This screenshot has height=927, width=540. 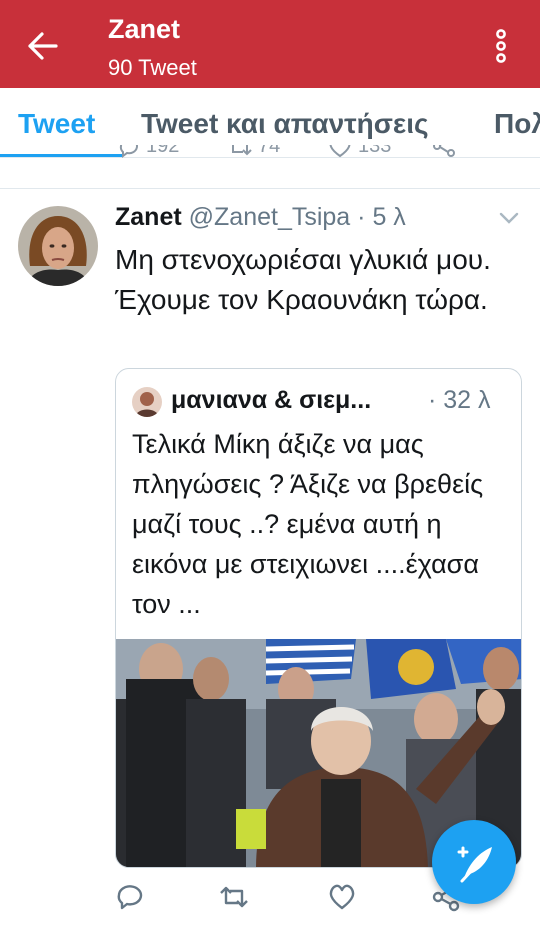 I want to click on tab-tweets-and-replies: Tweet και απαντήσεις, so click(x=285, y=124).